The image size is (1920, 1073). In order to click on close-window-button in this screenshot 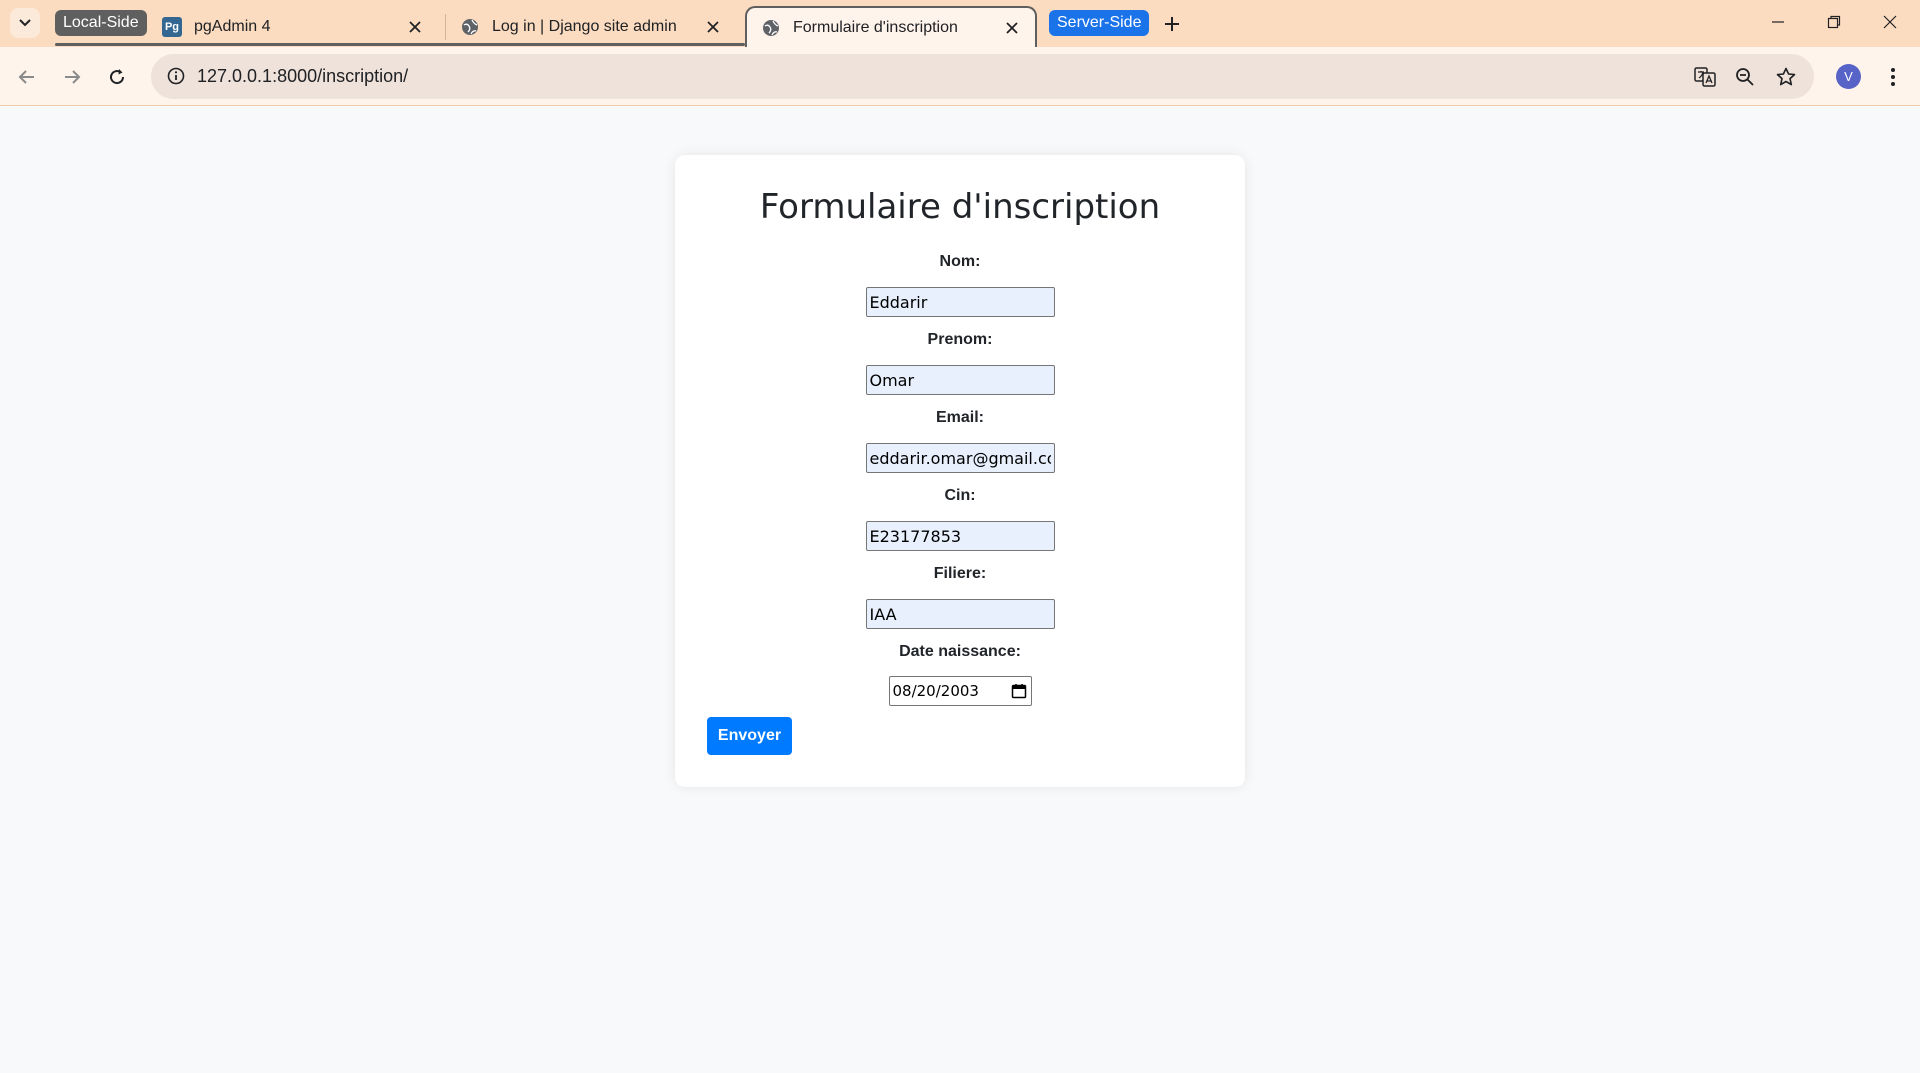, I will do `click(1890, 22)`.